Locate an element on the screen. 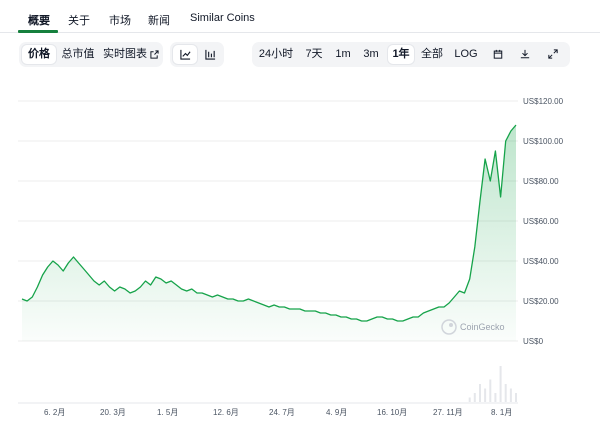  range-1m-label: 1m is located at coordinates (343, 54).